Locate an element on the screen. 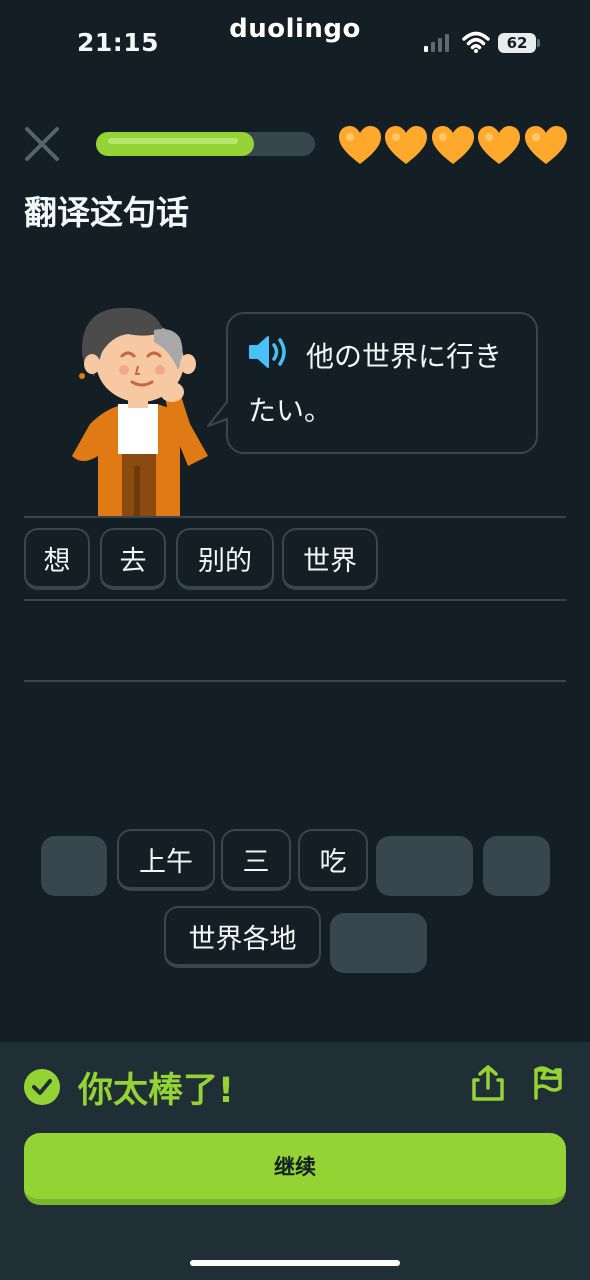 Image resolution: width=590 pixels, height=1280 pixels. close-icon is located at coordinates (42, 144).